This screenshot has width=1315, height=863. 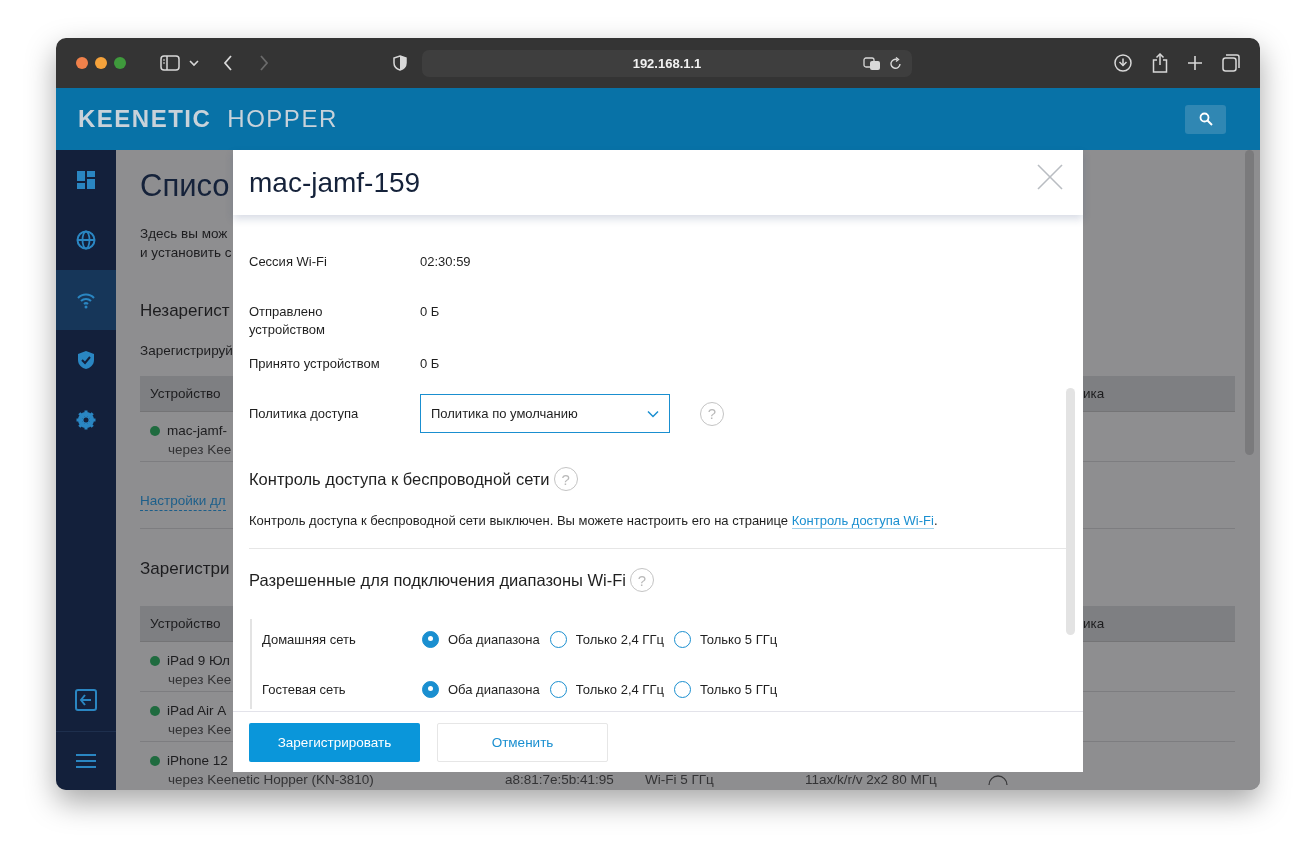 What do you see at coordinates (185, 311) in the screenshot?
I see `section-heading: Незарегист` at bounding box center [185, 311].